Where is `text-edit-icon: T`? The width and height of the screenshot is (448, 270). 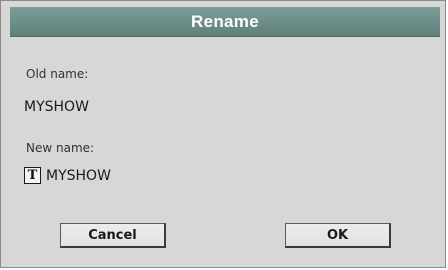
text-edit-icon: T is located at coordinates (32, 175).